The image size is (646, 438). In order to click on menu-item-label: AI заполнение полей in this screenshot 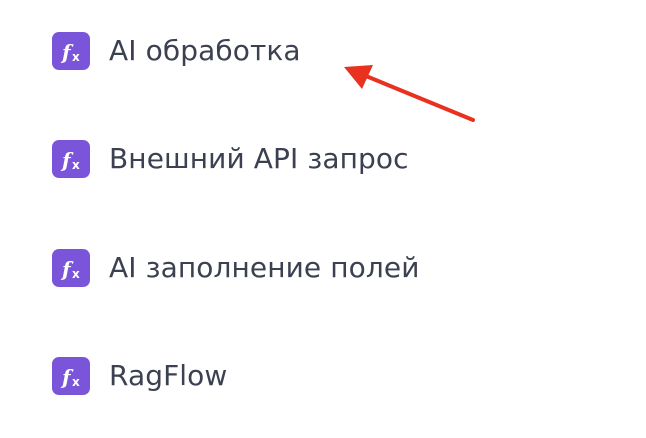, I will do `click(264, 267)`.